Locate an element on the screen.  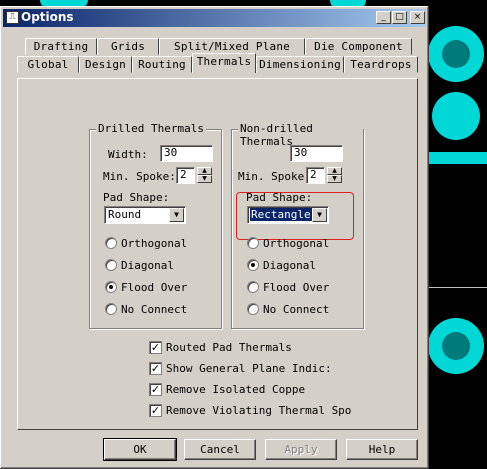
ok-button: OK is located at coordinates (140, 449).